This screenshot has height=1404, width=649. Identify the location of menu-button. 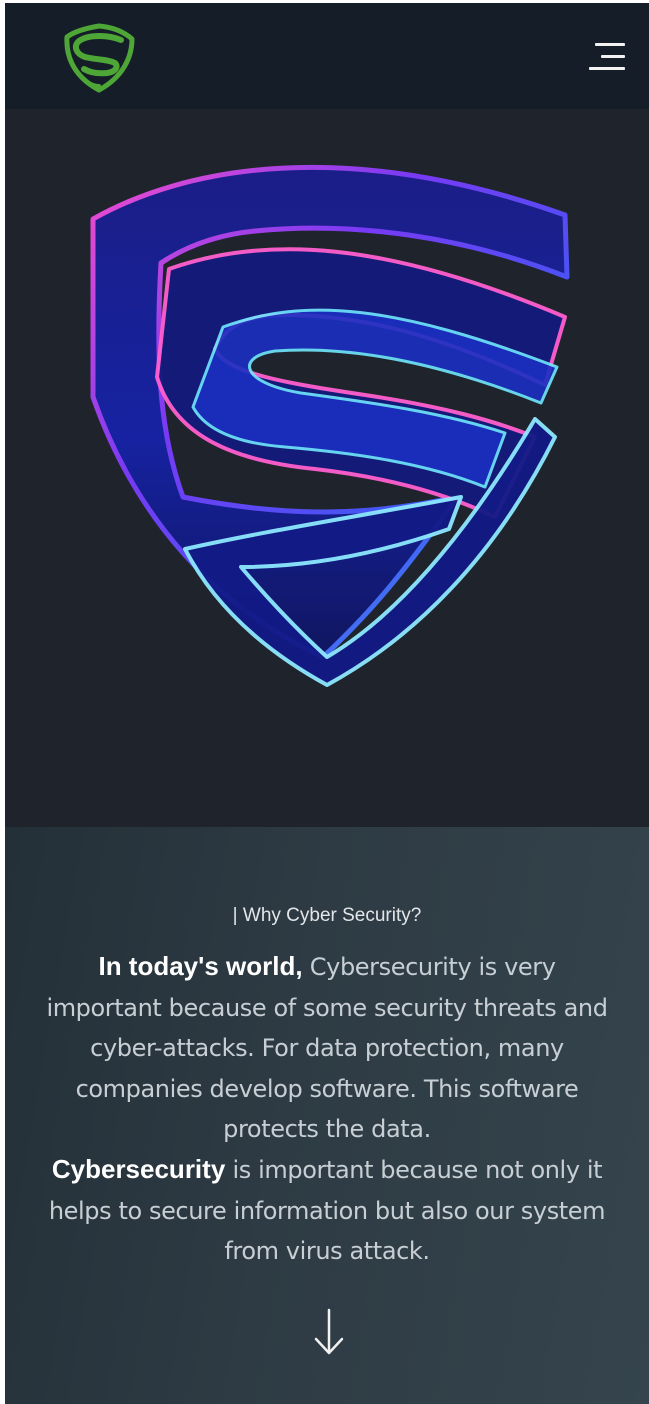
(607, 56).